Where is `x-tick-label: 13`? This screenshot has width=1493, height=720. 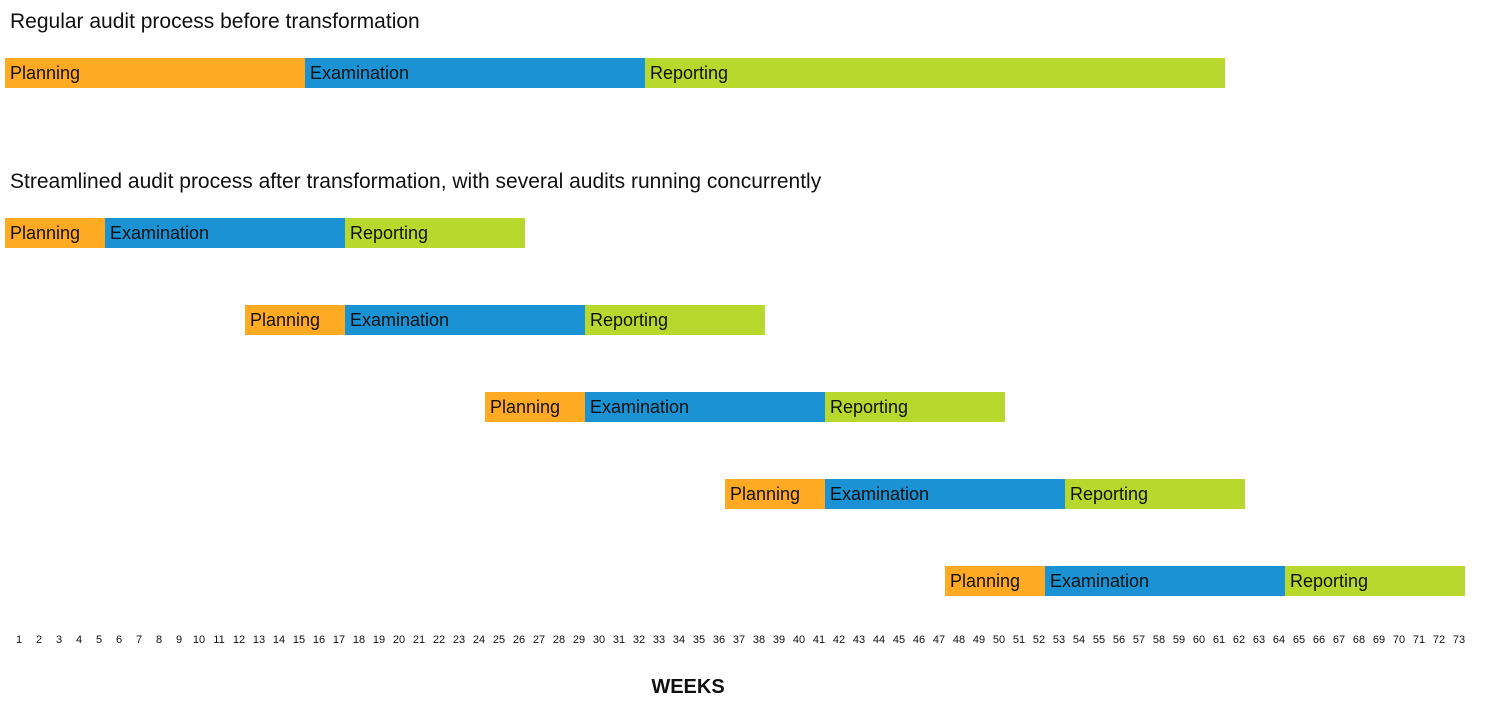
x-tick-label: 13 is located at coordinates (259, 640).